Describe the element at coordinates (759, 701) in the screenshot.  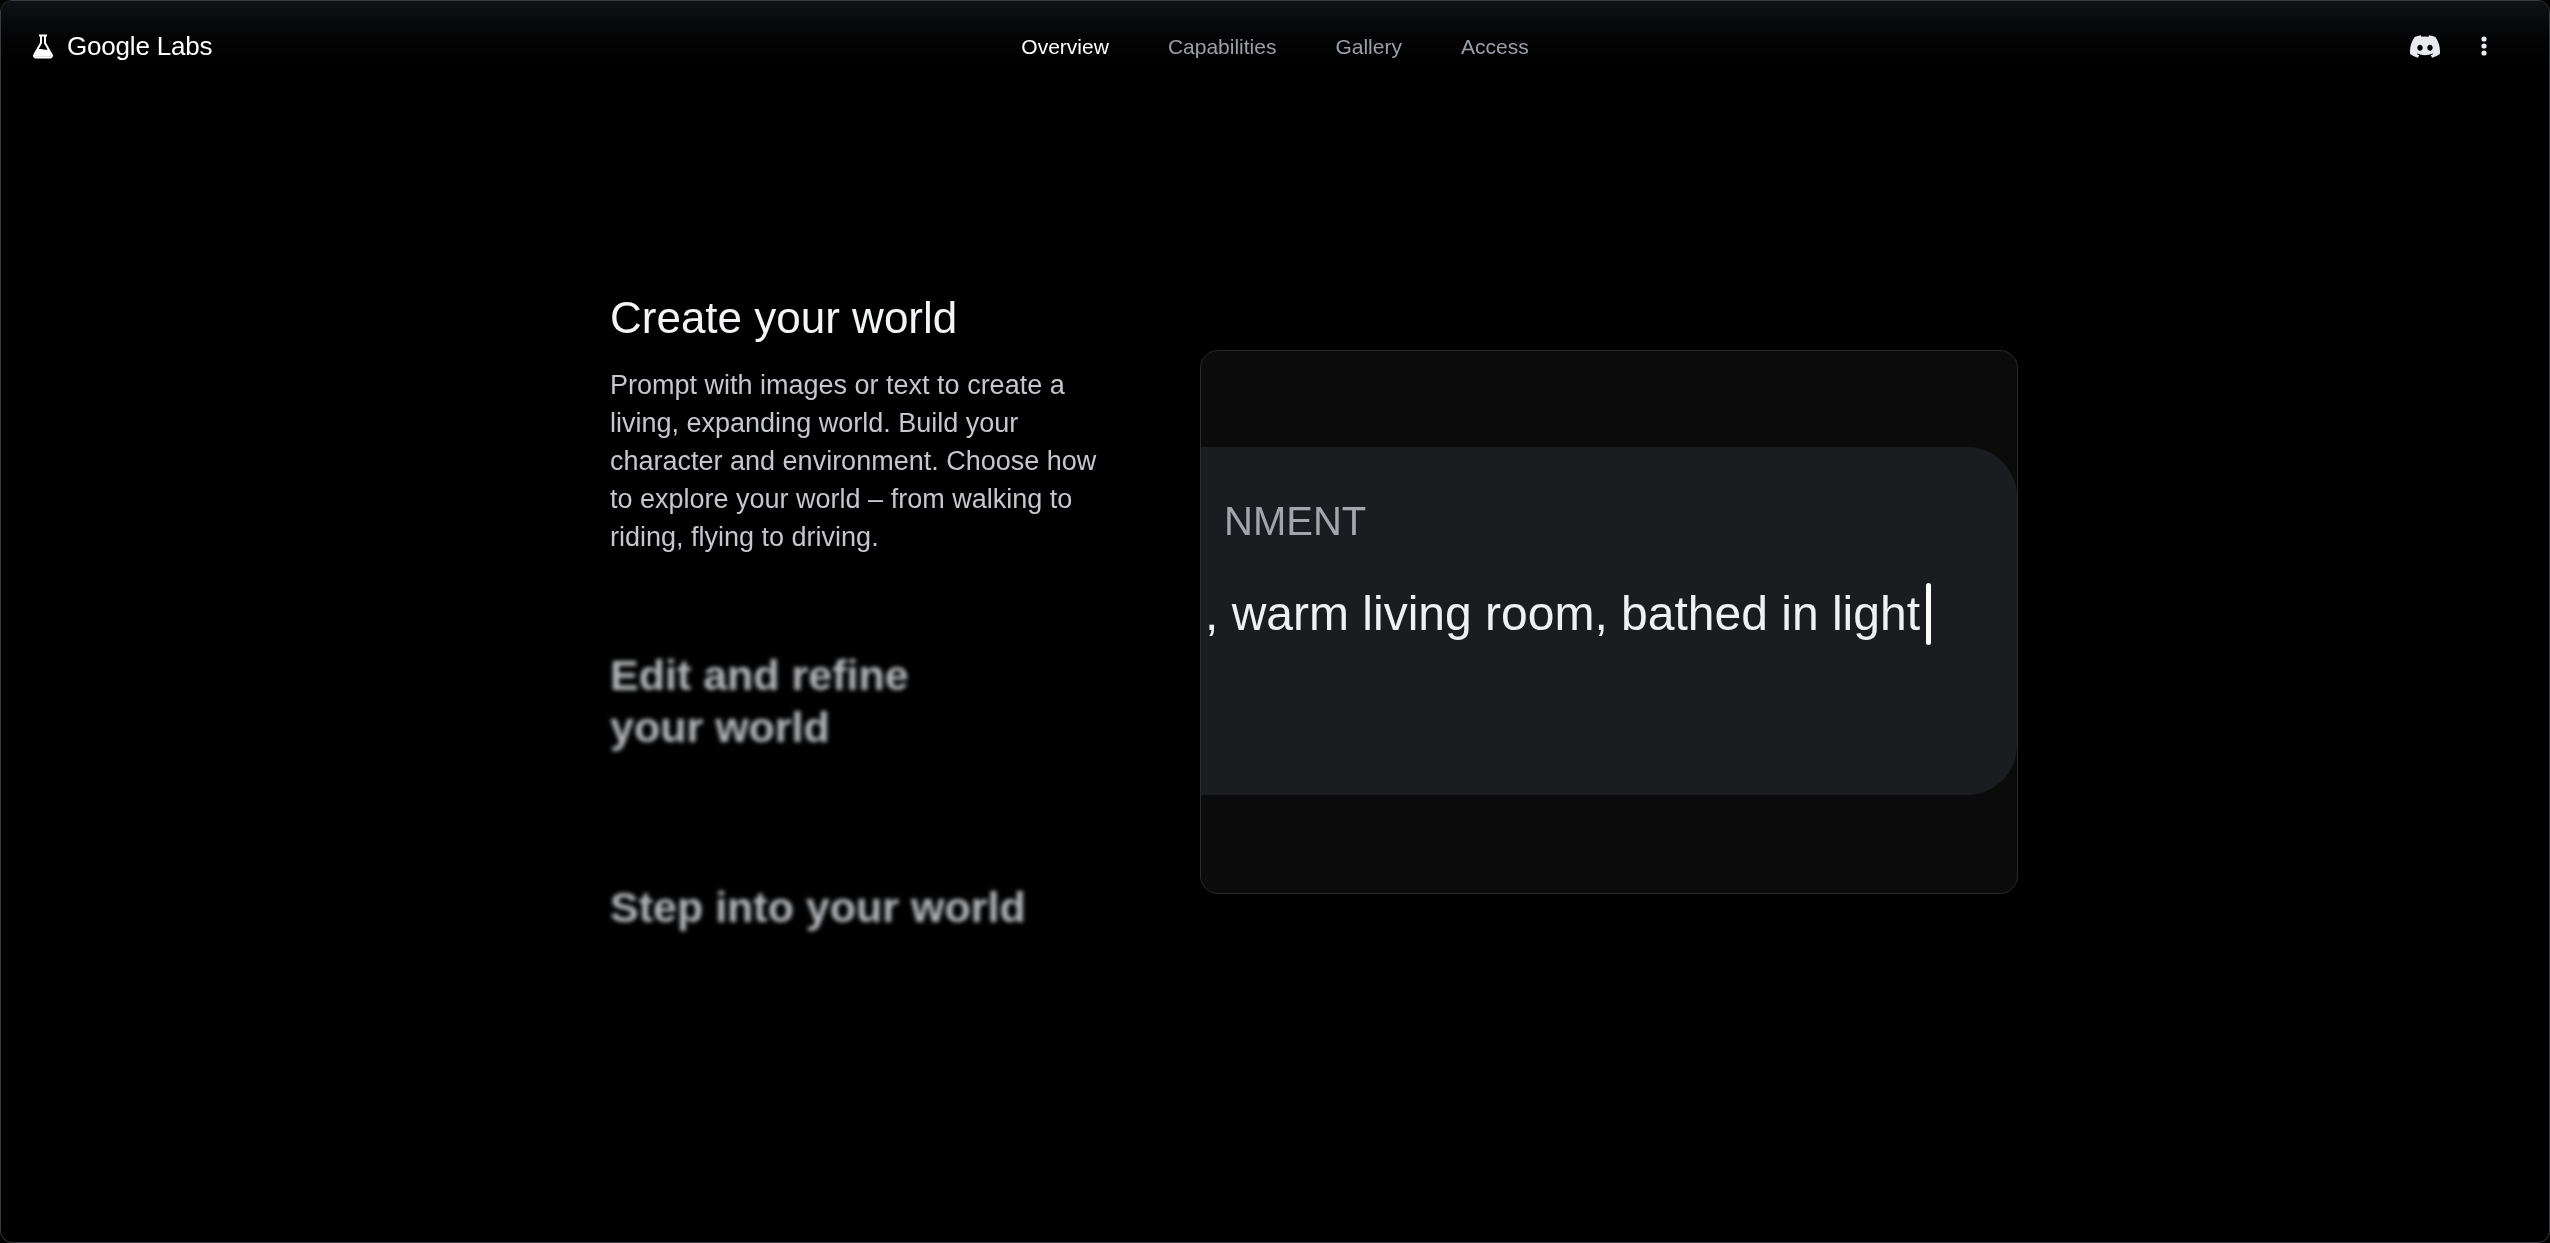
I see `feature-tab: Edit and refine your world` at that location.